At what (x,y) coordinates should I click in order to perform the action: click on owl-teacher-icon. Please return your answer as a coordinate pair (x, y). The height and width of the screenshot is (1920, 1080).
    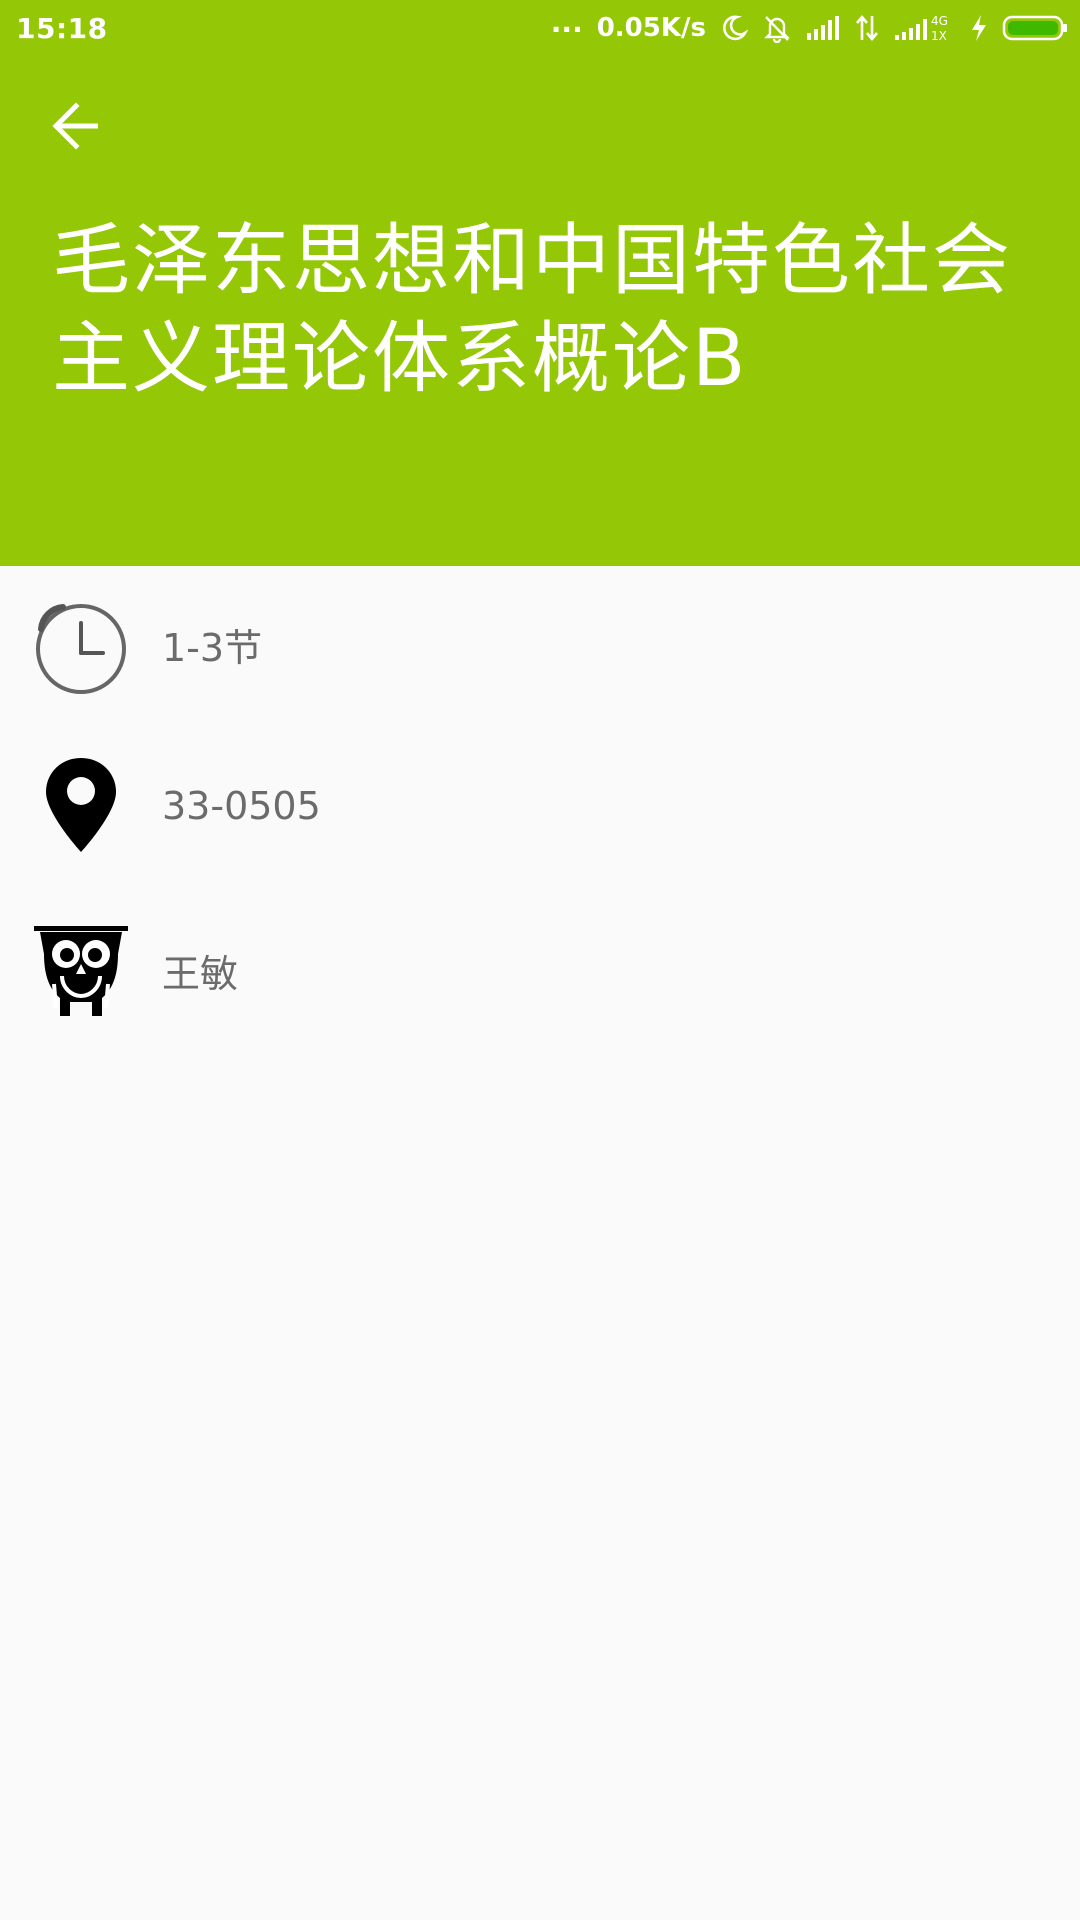
    Looking at the image, I should click on (81, 973).